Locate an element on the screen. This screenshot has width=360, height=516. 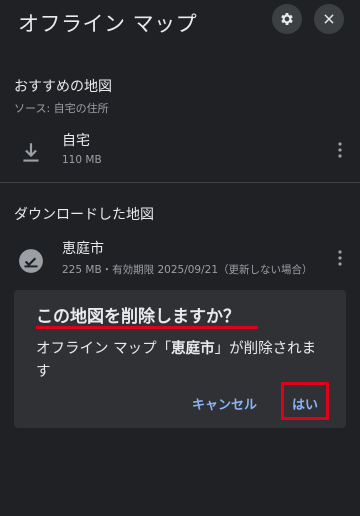
download-icon is located at coordinates (31, 152).